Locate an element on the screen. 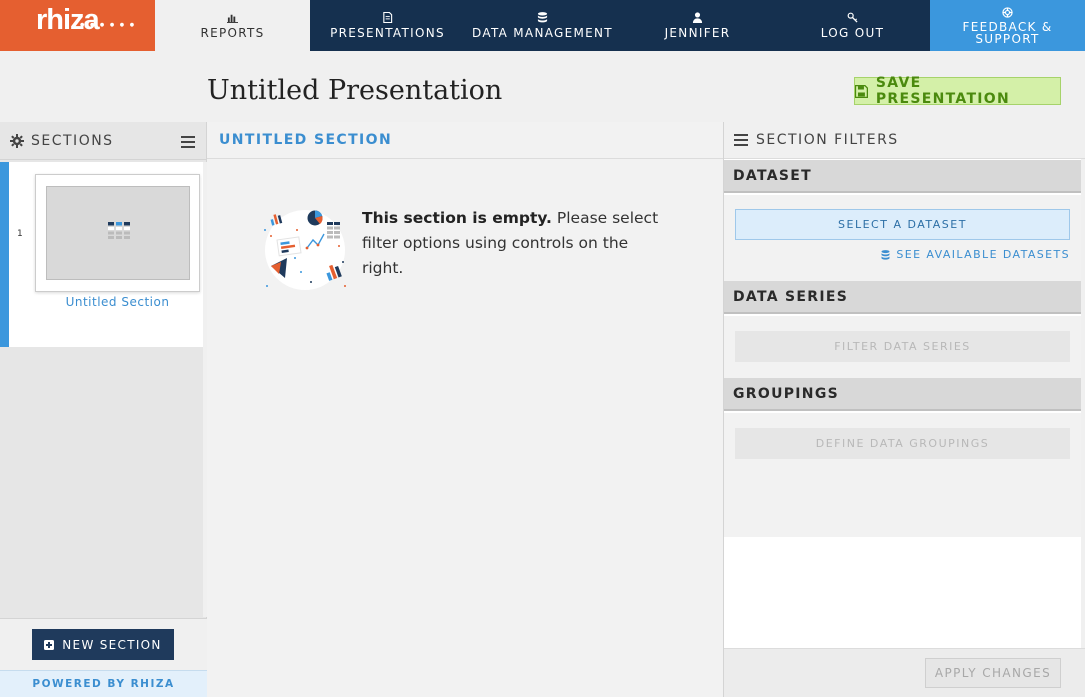 This screenshot has height=697, width=1085. define-data-groupings-button: DEFINE DATA GROUPINGS is located at coordinates (902, 443).